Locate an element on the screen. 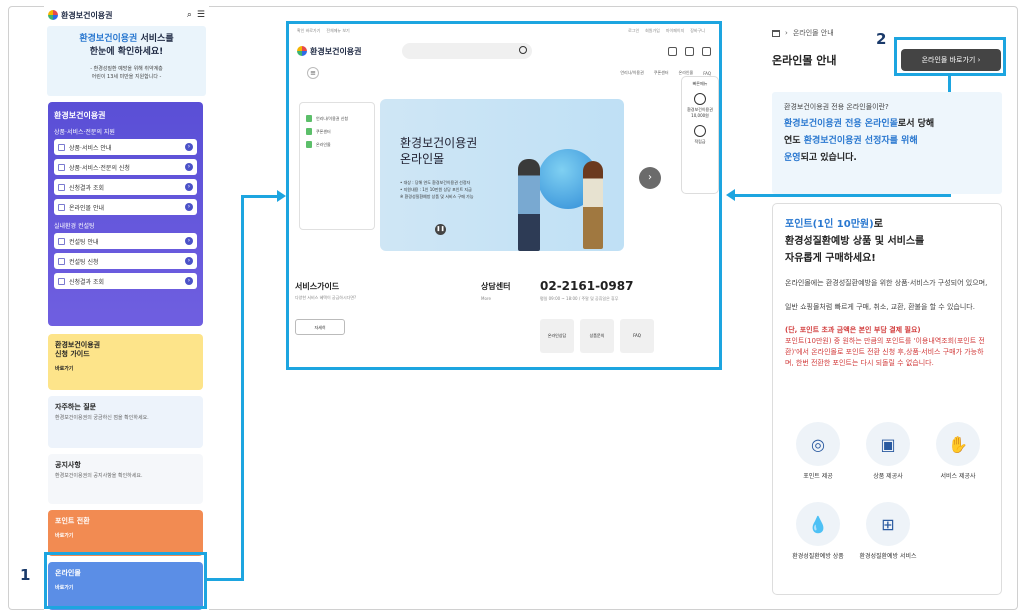 This screenshot has width=1024, height=615. desktop-nav: ≡ 언리나/이용권 쿠폰센터 온라인몰 FAQ is located at coordinates (504, 73).